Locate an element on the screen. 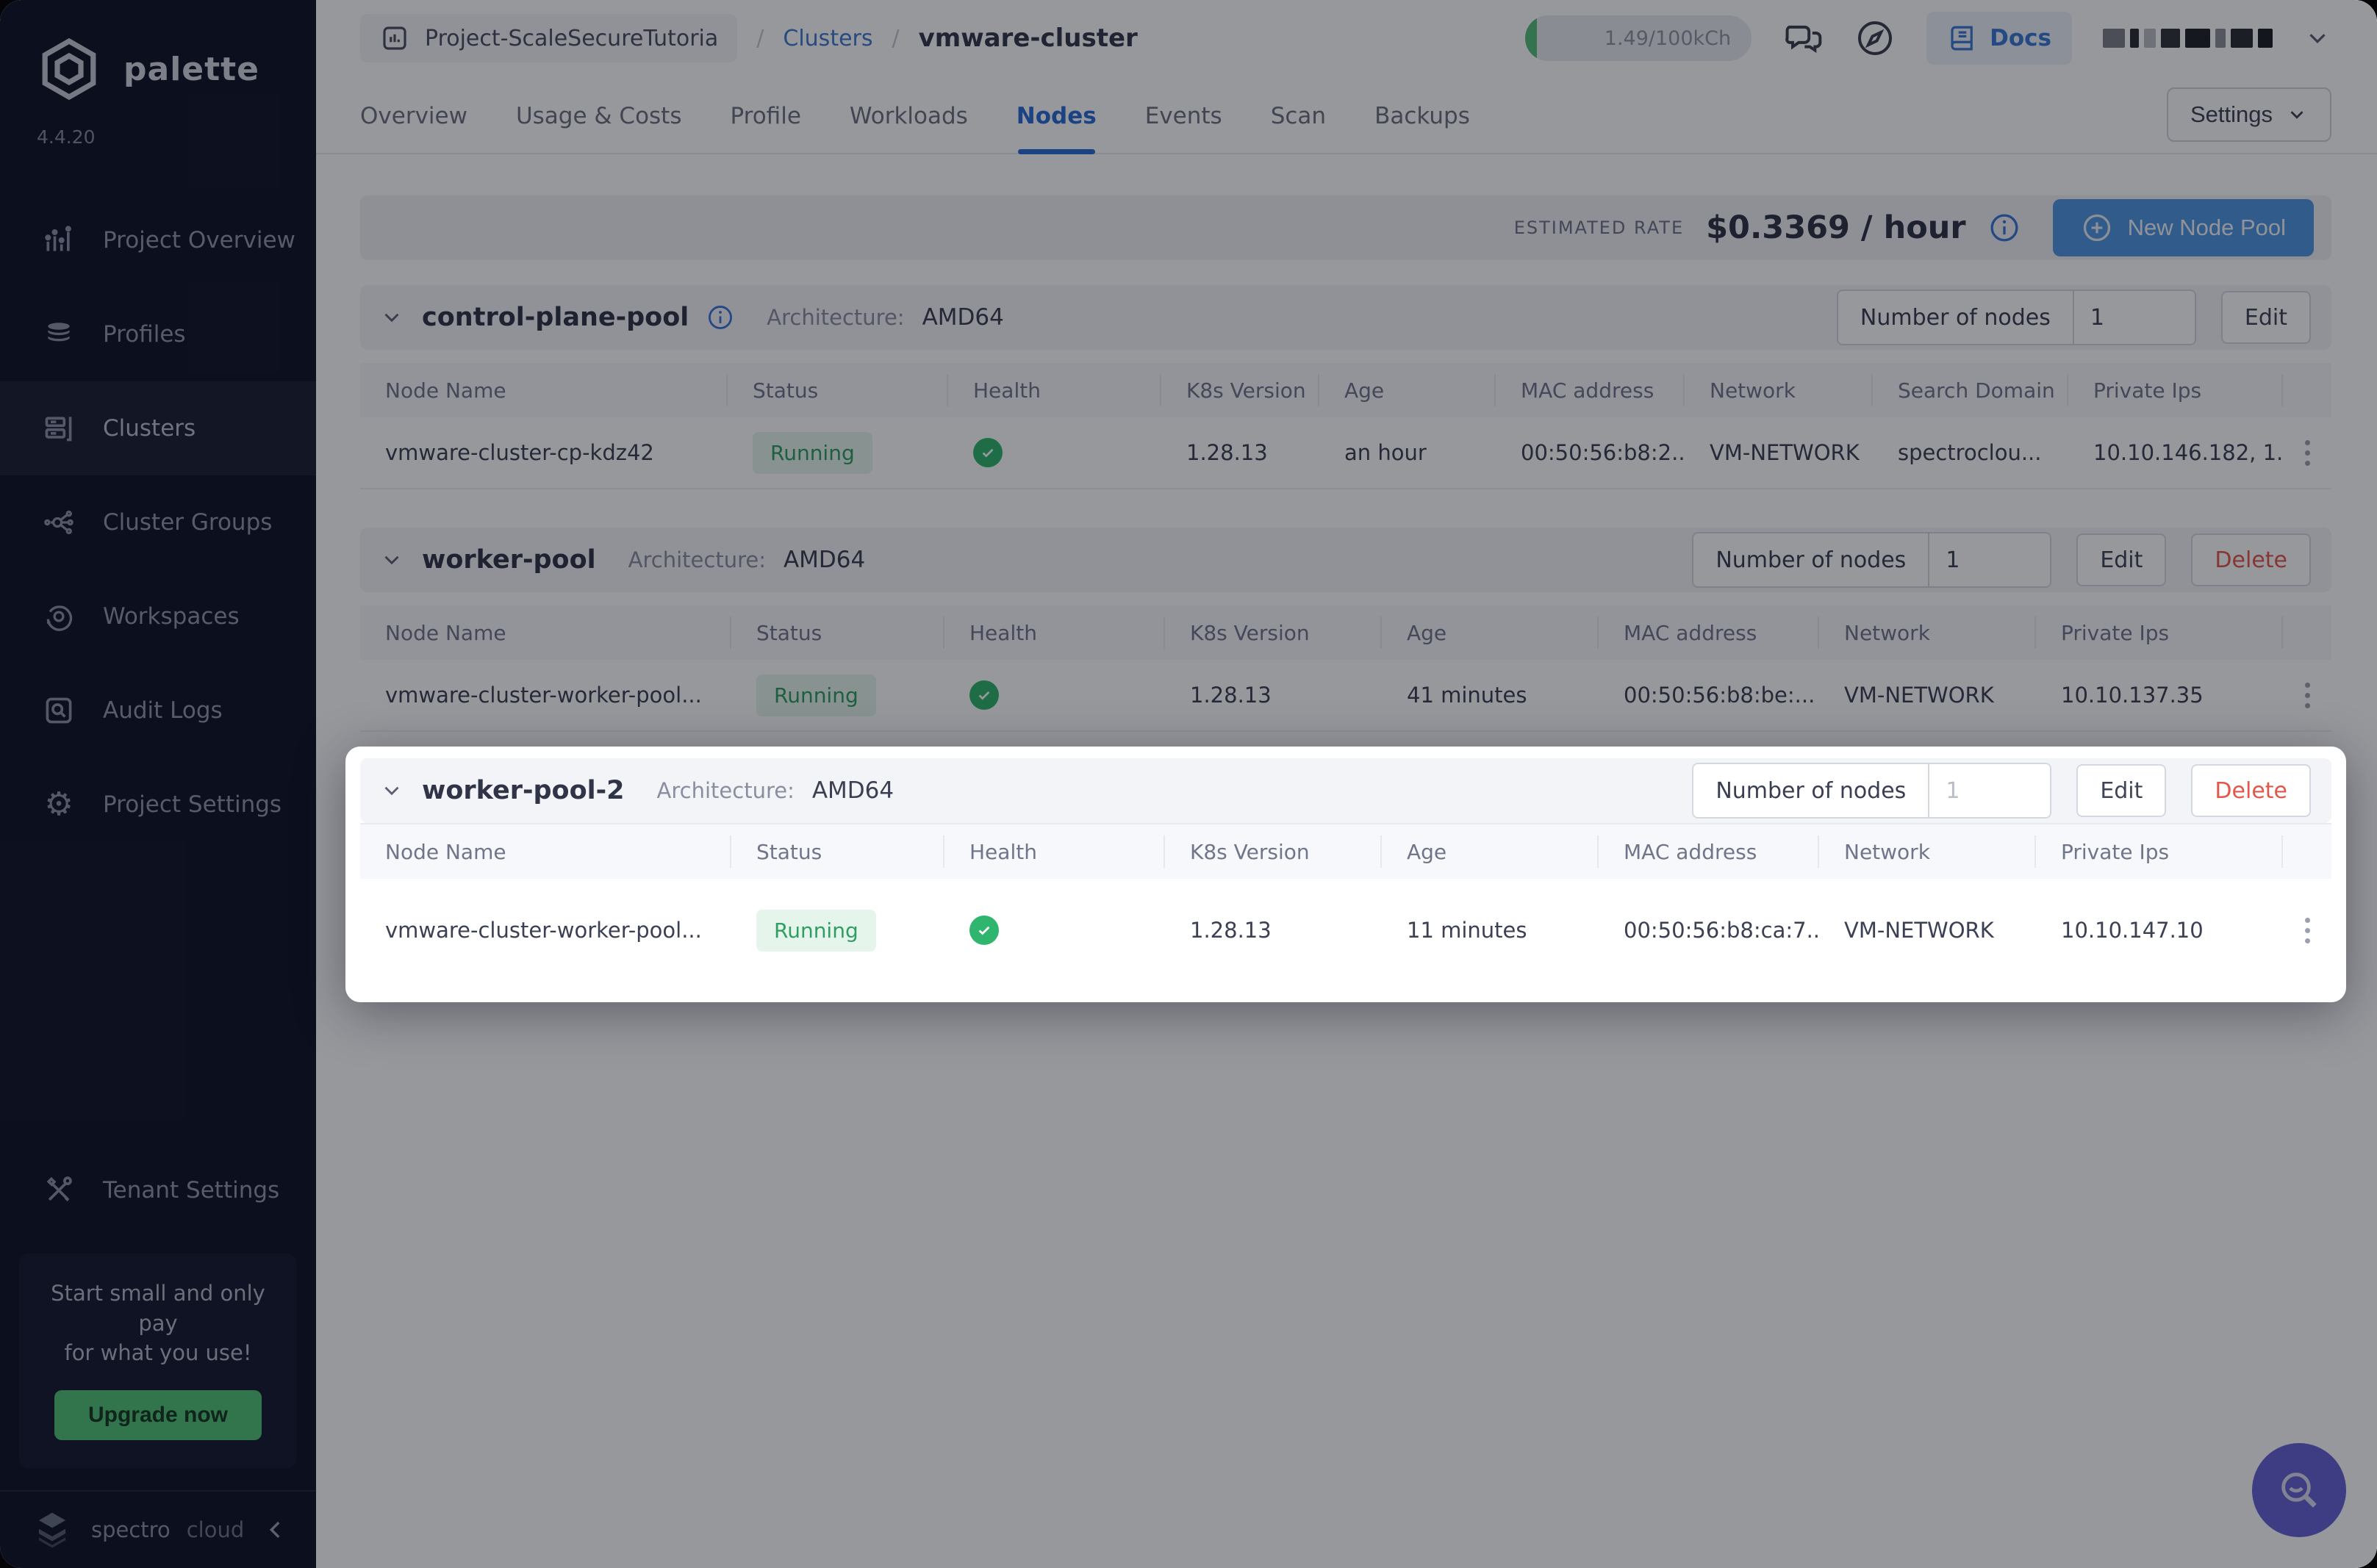 Image resolution: width=2377 pixels, height=1568 pixels. tab-scan: Scan is located at coordinates (1298, 128).